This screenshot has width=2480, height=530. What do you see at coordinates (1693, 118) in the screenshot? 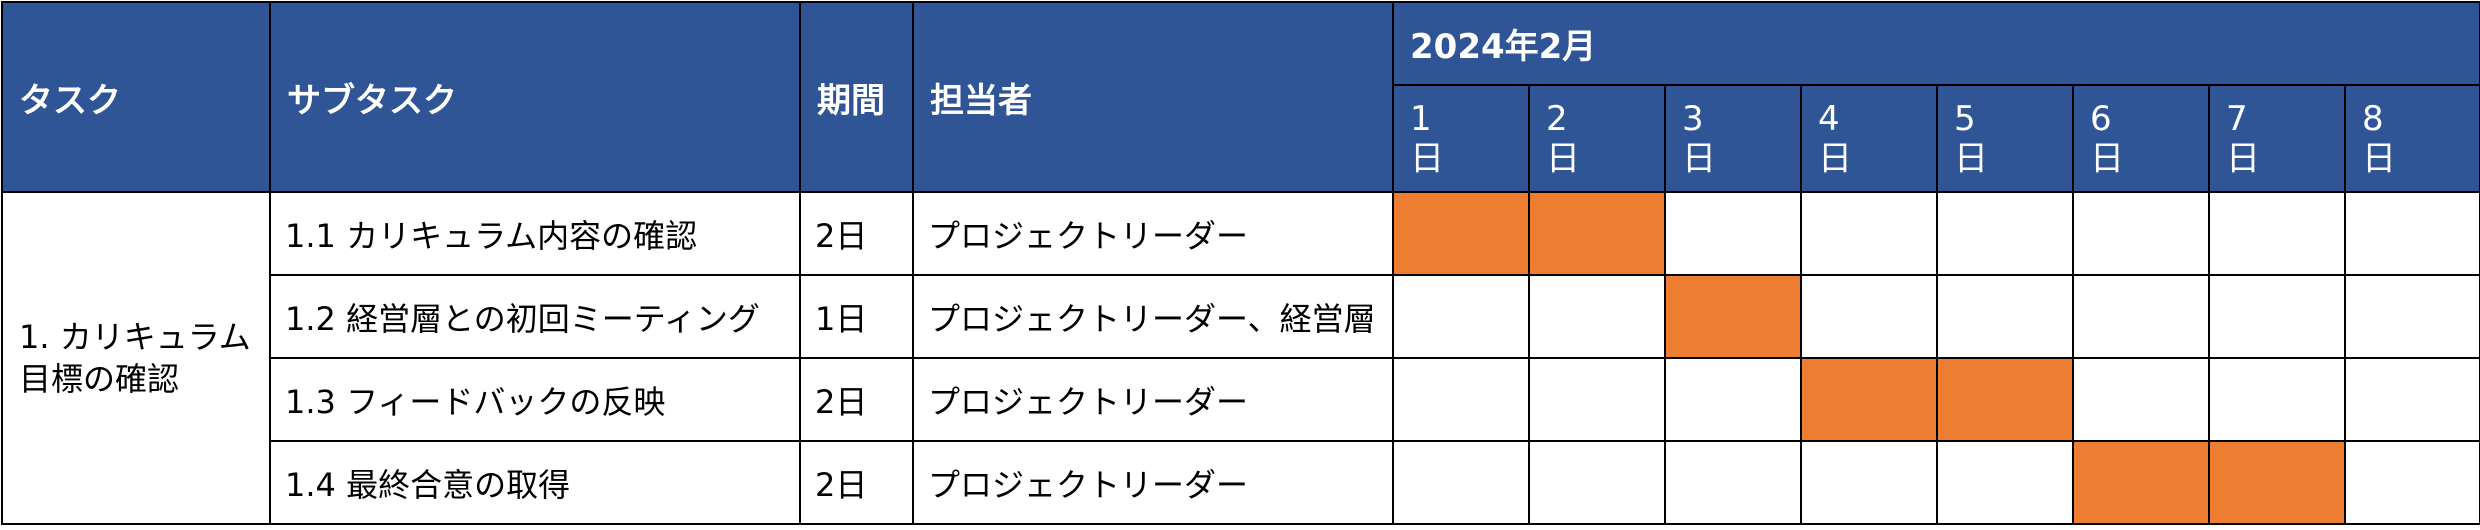
I see `day-number: 3` at bounding box center [1693, 118].